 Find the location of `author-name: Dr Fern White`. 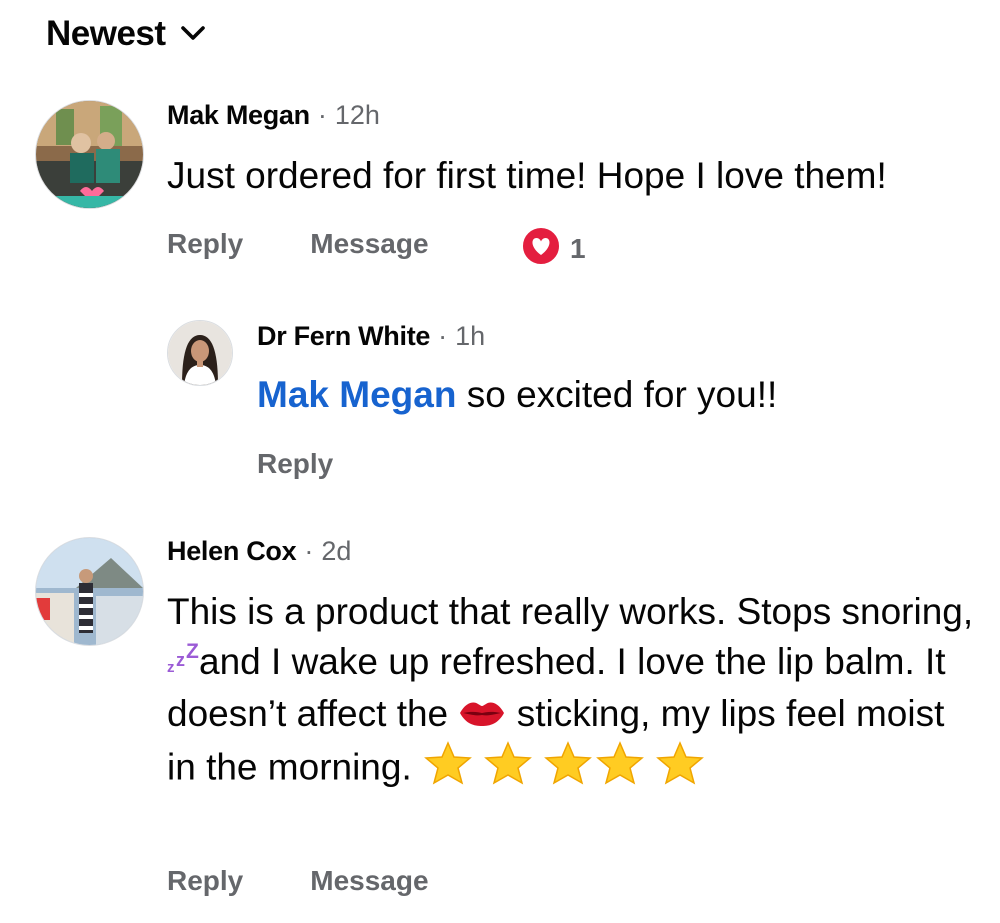

author-name: Dr Fern White is located at coordinates (343, 336).